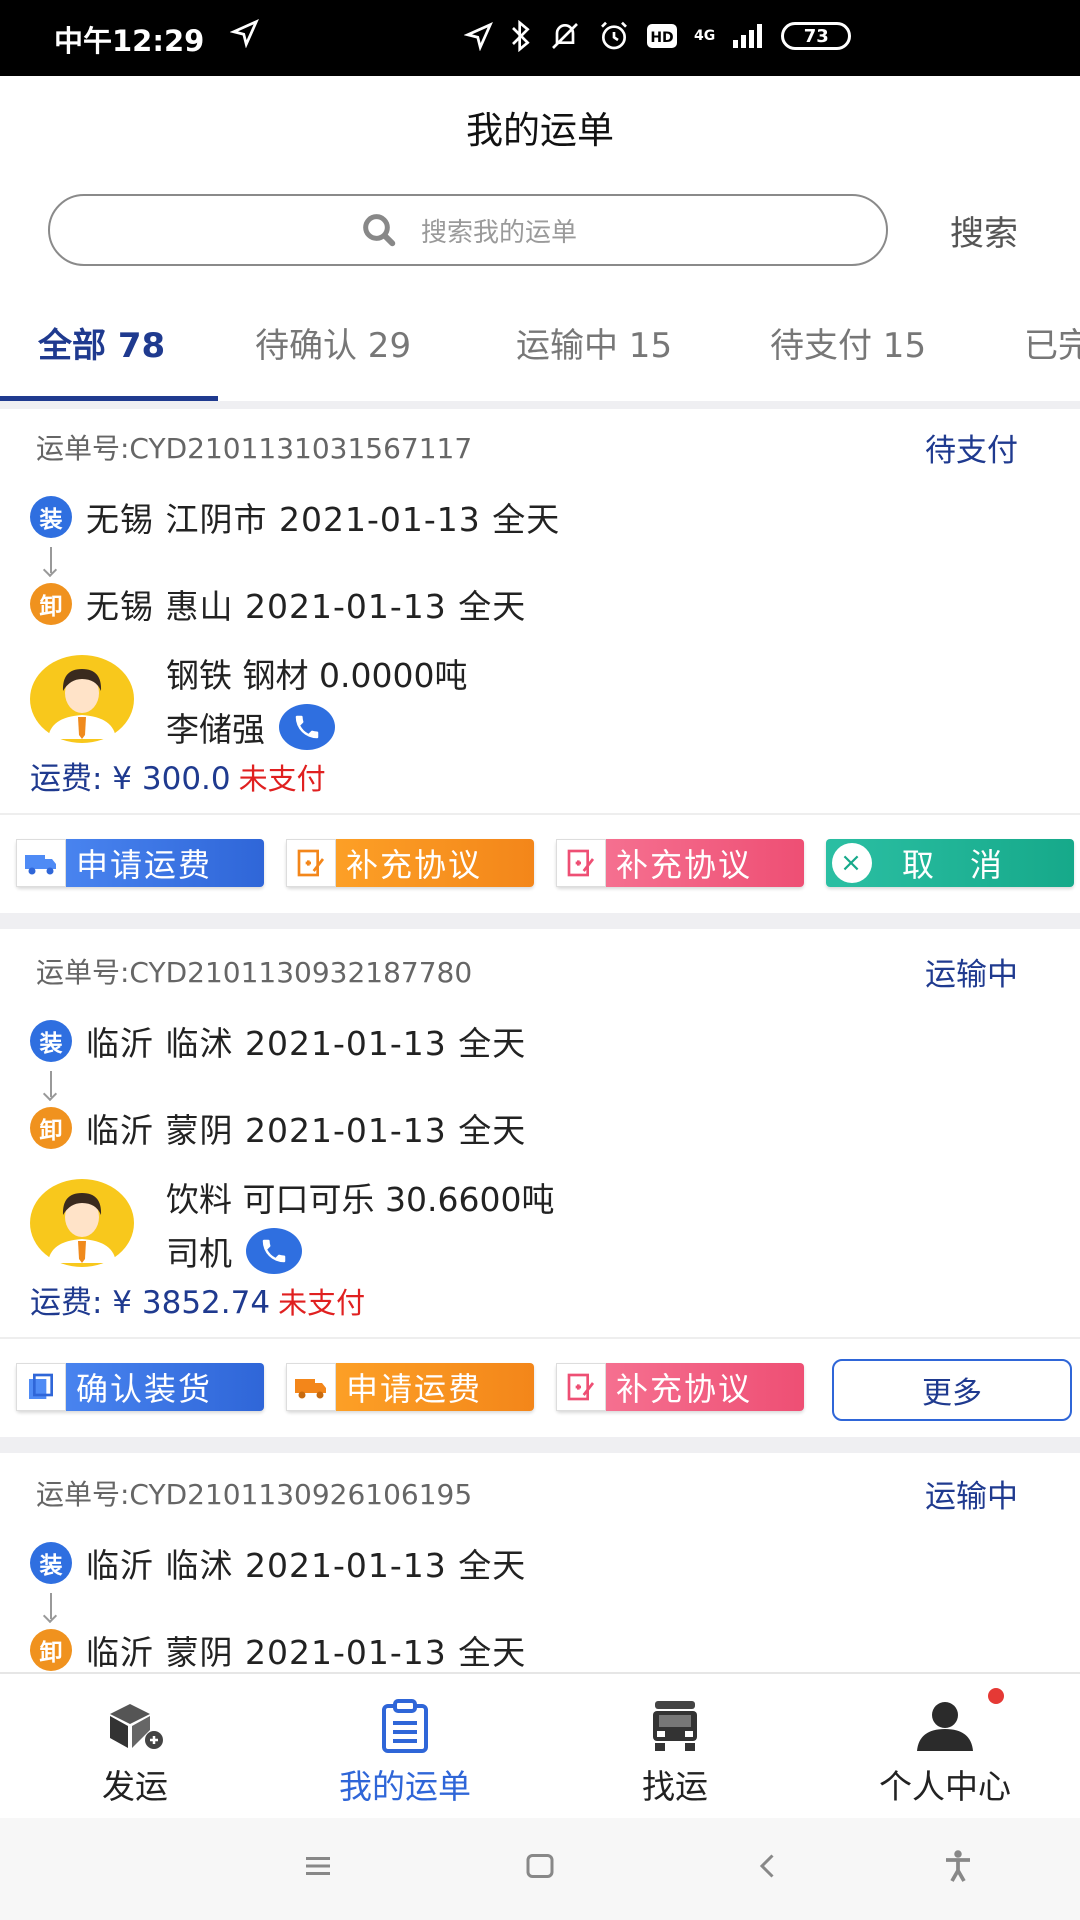 The height and width of the screenshot is (1920, 1080). What do you see at coordinates (323, 519) in the screenshot?
I see `load-address: 无锡 江阴市 2021-01-13 全天` at bounding box center [323, 519].